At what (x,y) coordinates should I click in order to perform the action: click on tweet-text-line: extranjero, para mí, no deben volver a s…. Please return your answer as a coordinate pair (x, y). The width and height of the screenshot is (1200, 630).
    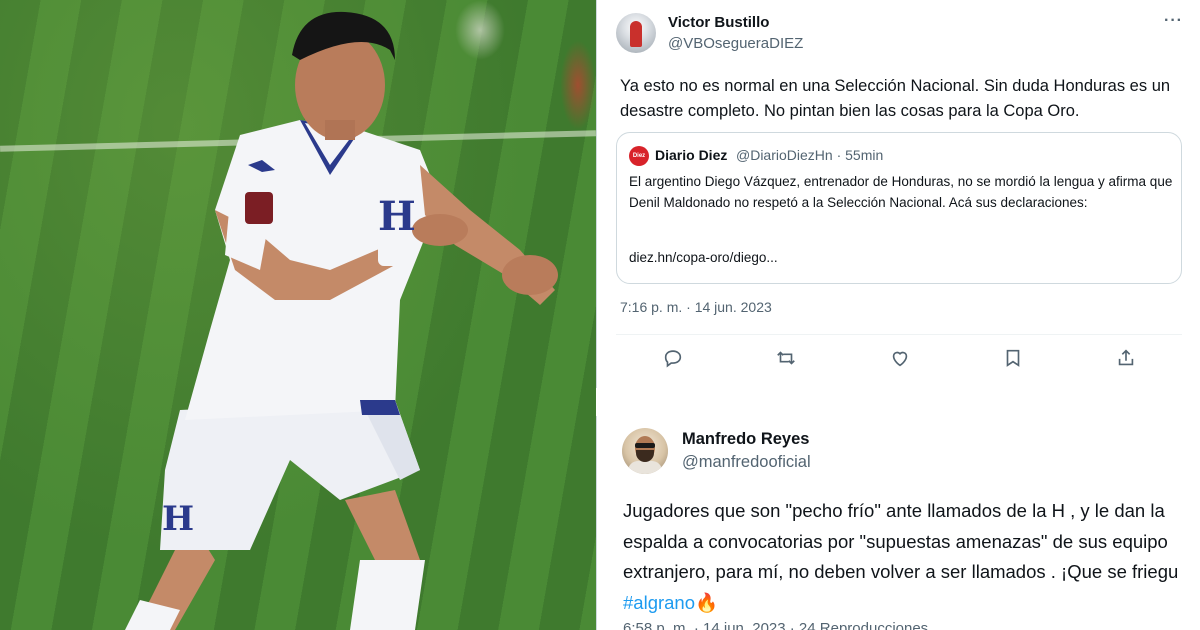
    Looking at the image, I should click on (901, 571).